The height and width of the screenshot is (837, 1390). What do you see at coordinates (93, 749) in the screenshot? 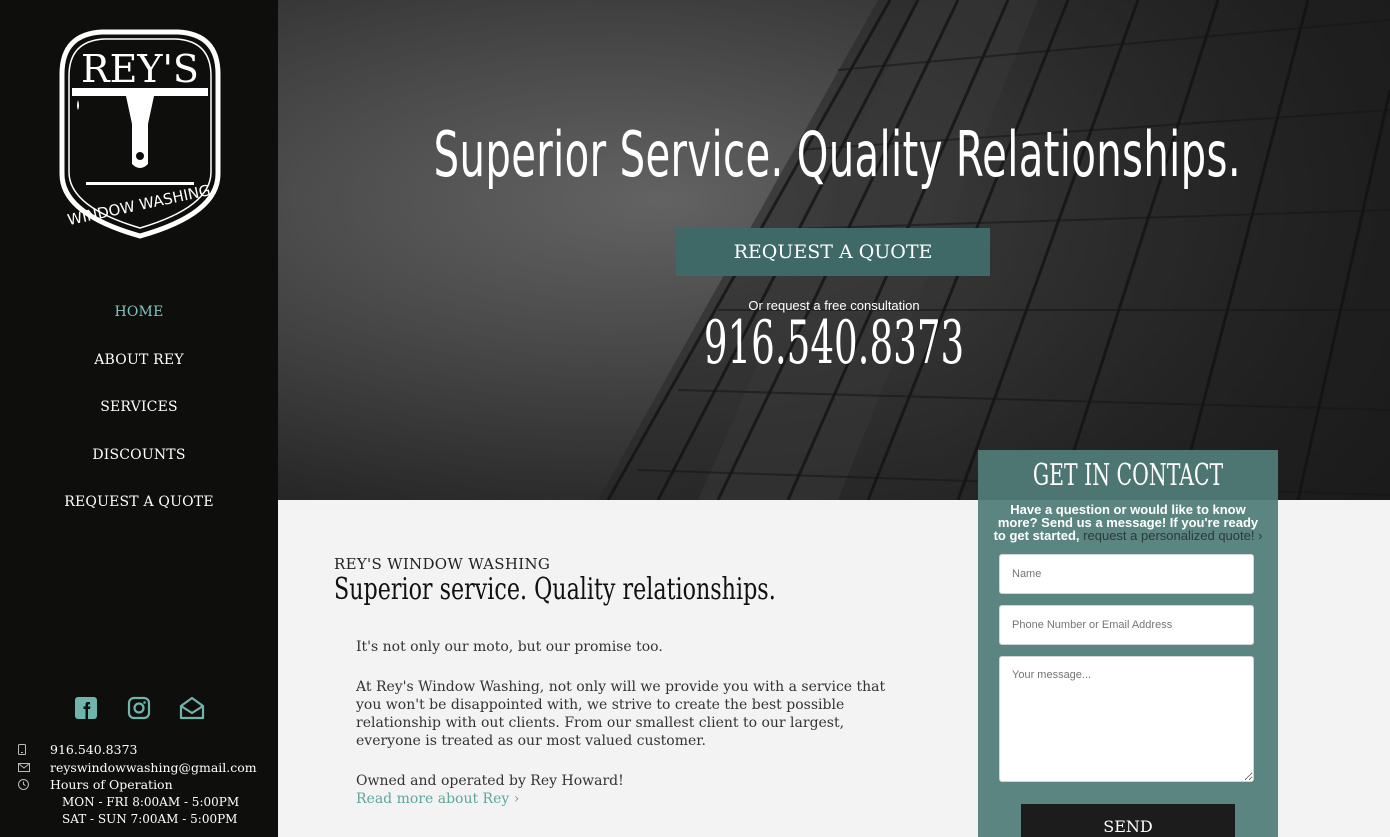
I see `contact-phone: 916.540.8373` at bounding box center [93, 749].